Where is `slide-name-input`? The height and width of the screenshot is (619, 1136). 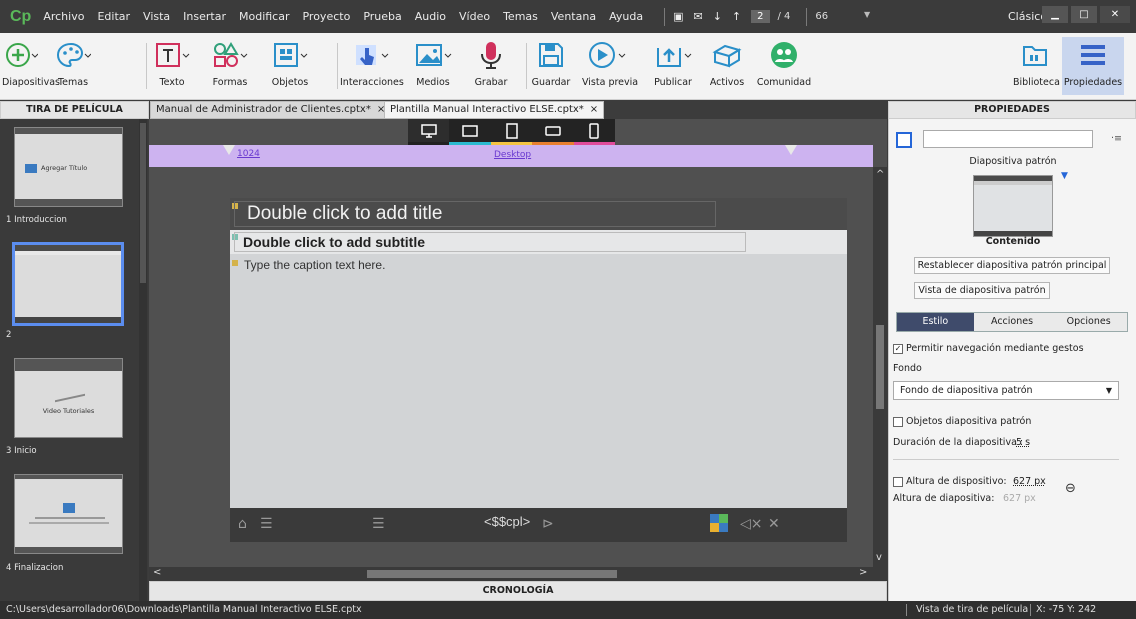 slide-name-input is located at coordinates (1008, 139).